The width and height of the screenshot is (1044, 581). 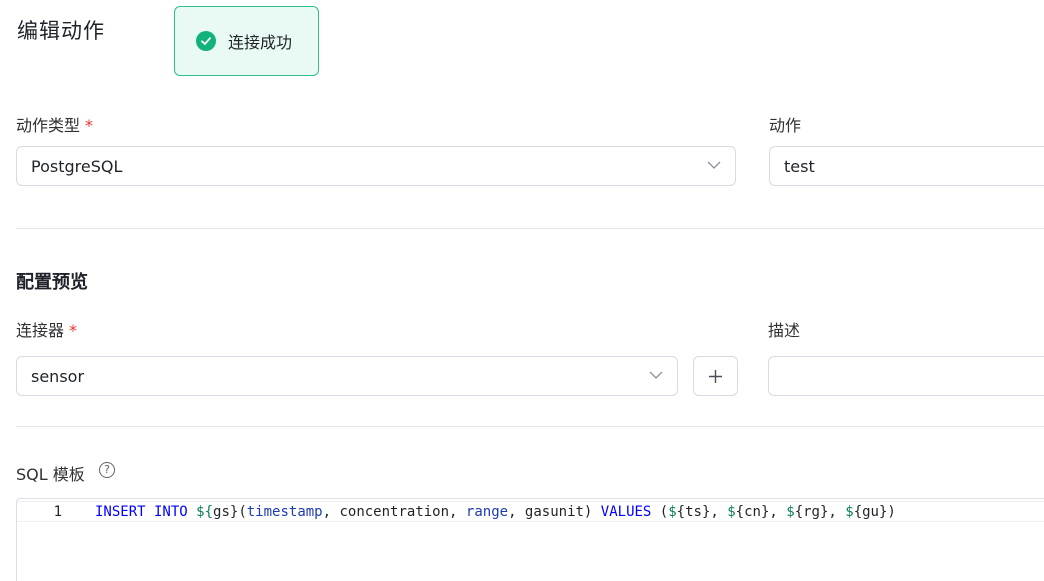 What do you see at coordinates (52, 282) in the screenshot?
I see `config-preview-title: 配置预览` at bounding box center [52, 282].